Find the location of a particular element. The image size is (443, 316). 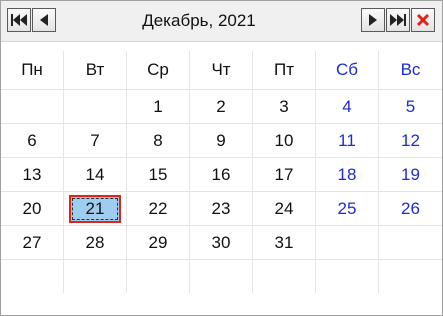

day-cell: 25 is located at coordinates (347, 208).